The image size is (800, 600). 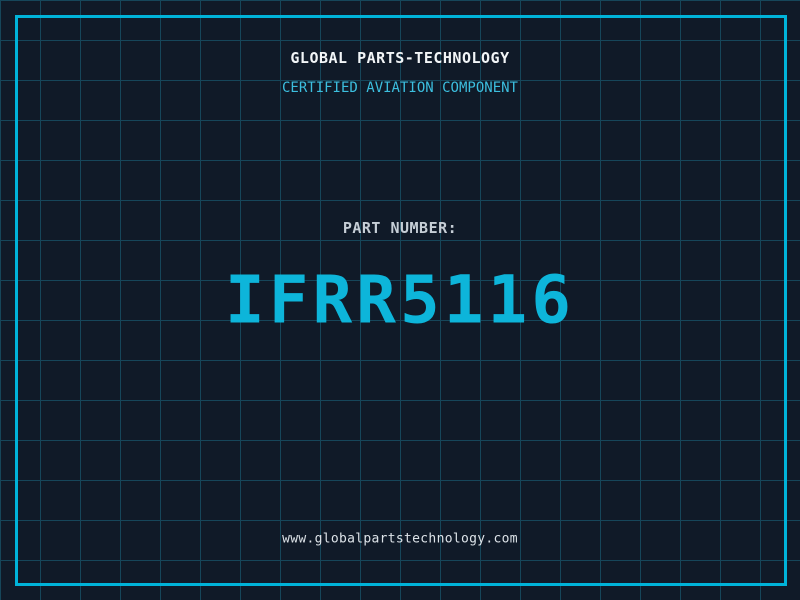 I want to click on certification-subtitle: CERTIFIED AVIATION COMPONENT, so click(x=399, y=88).